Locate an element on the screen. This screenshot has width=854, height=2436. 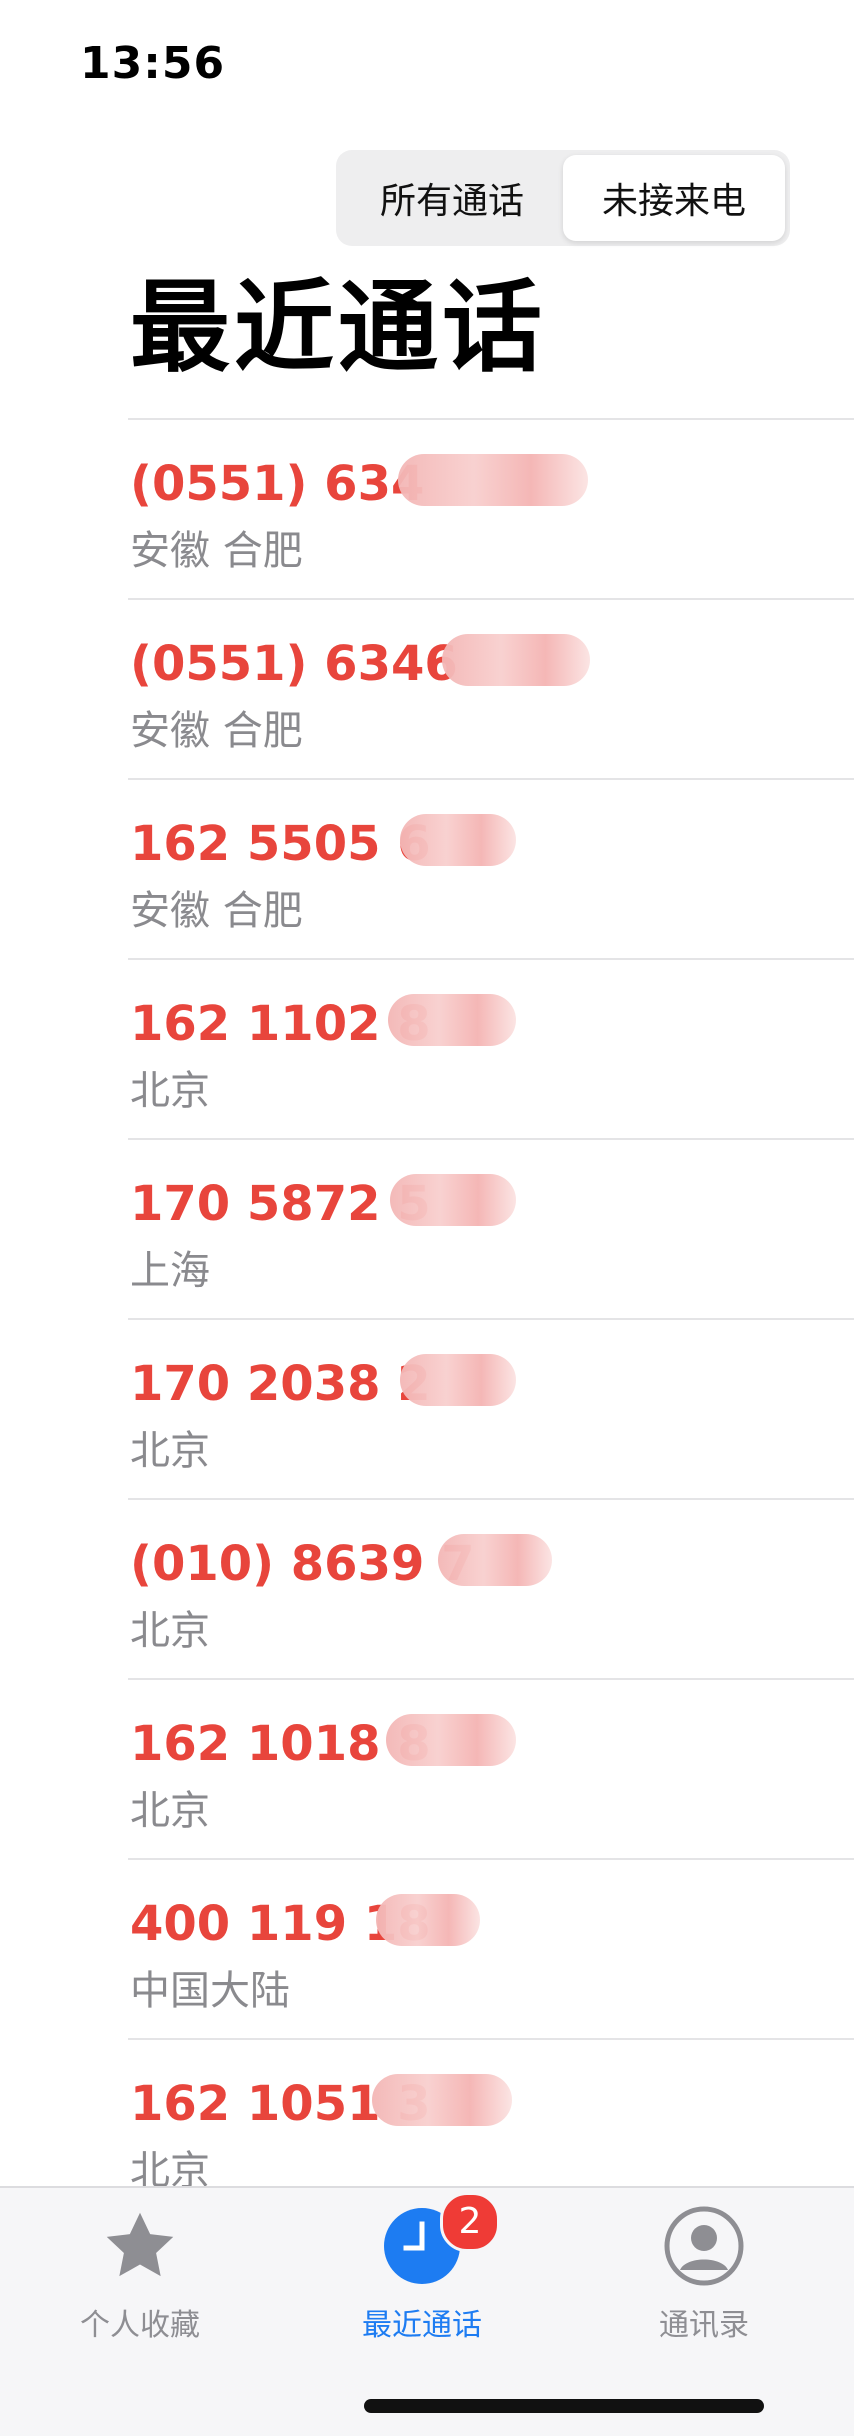
call-number: 162 5505 6 is located at coordinates (280, 844).